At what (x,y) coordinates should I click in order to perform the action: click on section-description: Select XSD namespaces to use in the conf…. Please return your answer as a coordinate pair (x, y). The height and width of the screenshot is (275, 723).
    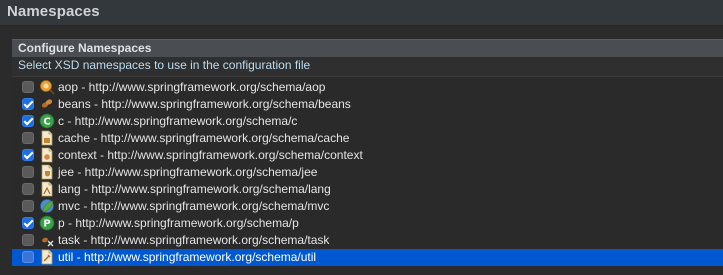
    Looking at the image, I should click on (164, 65).